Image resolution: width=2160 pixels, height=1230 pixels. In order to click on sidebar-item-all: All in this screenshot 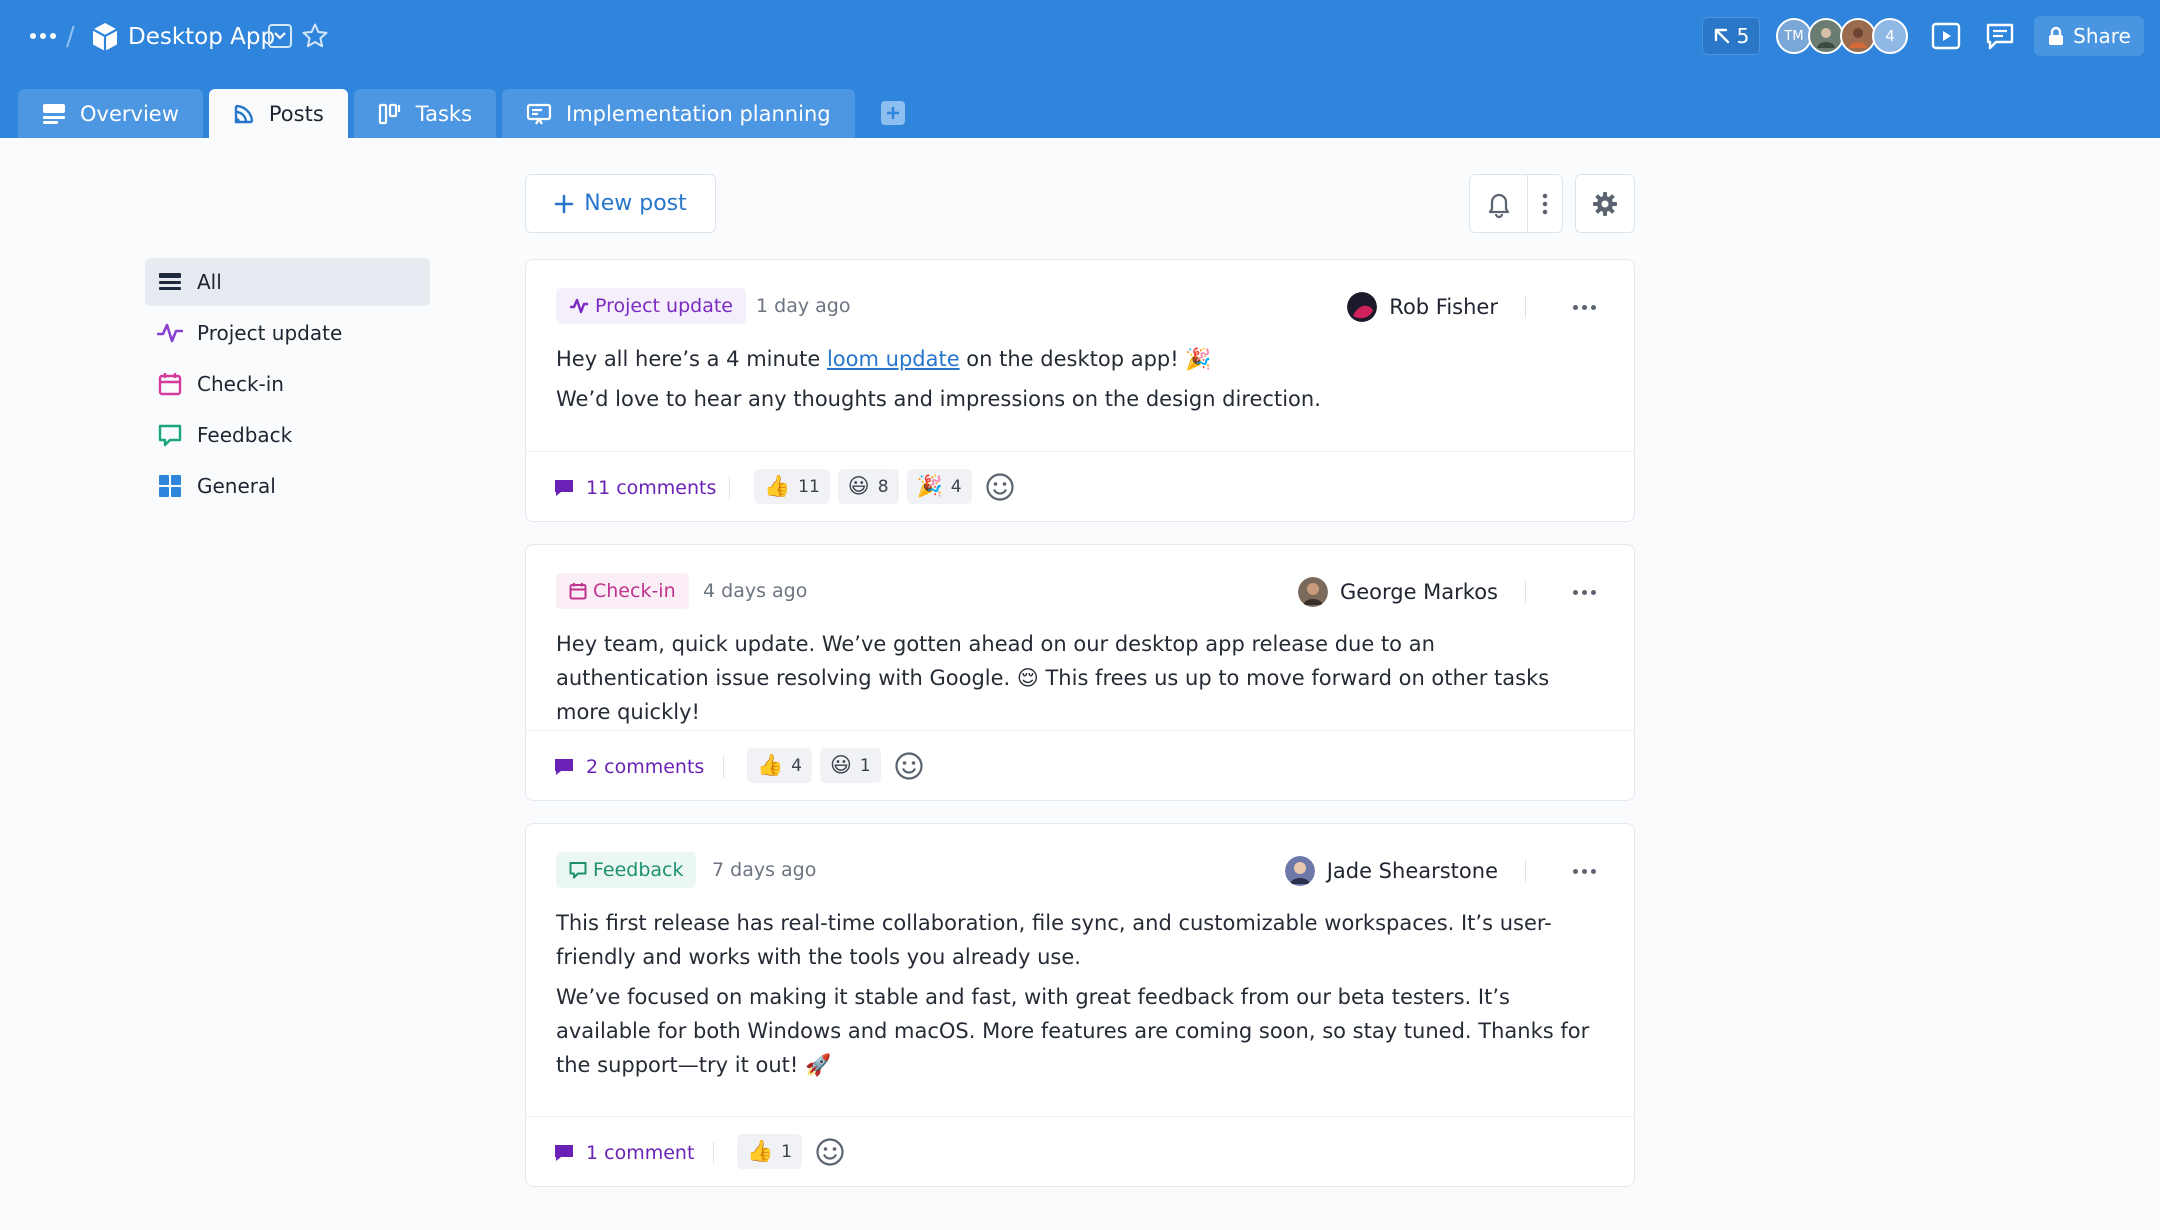, I will do `click(287, 282)`.